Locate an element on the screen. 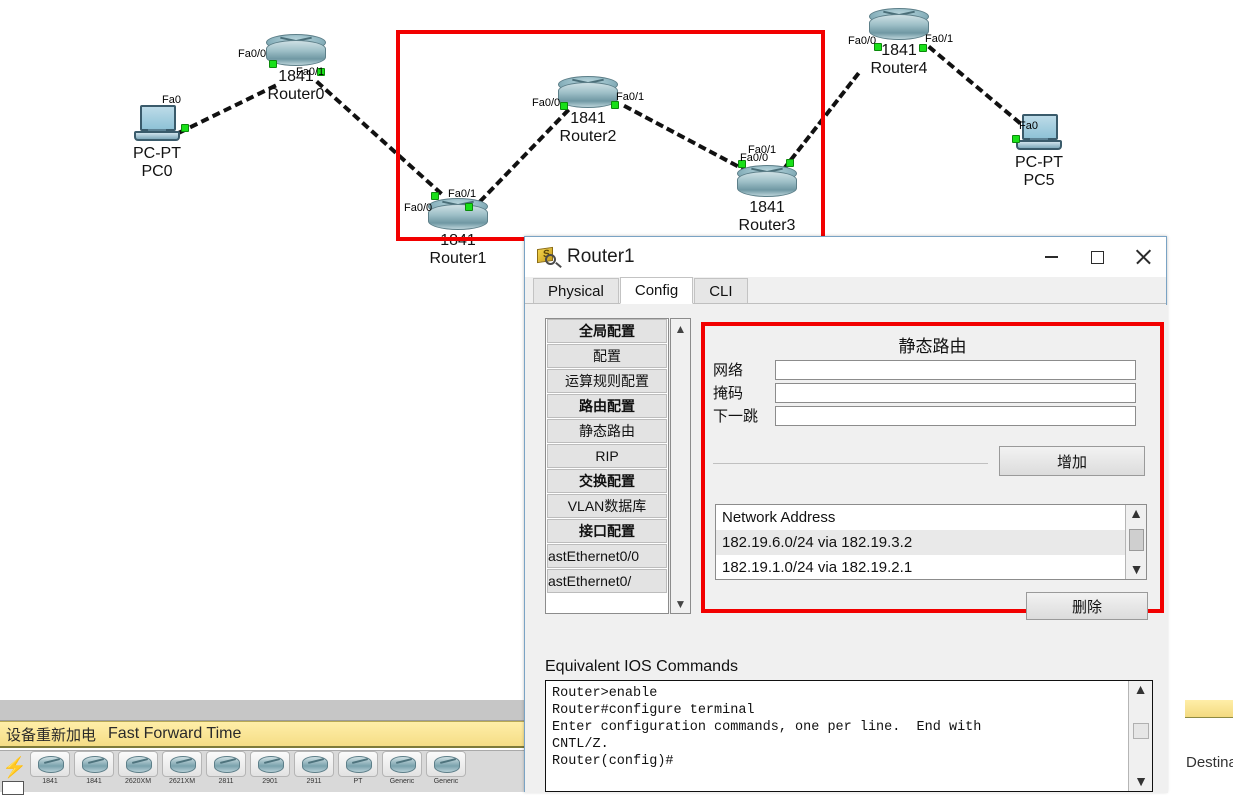 This screenshot has width=1233, height=795. palette-item: 2911 is located at coordinates (314, 768).